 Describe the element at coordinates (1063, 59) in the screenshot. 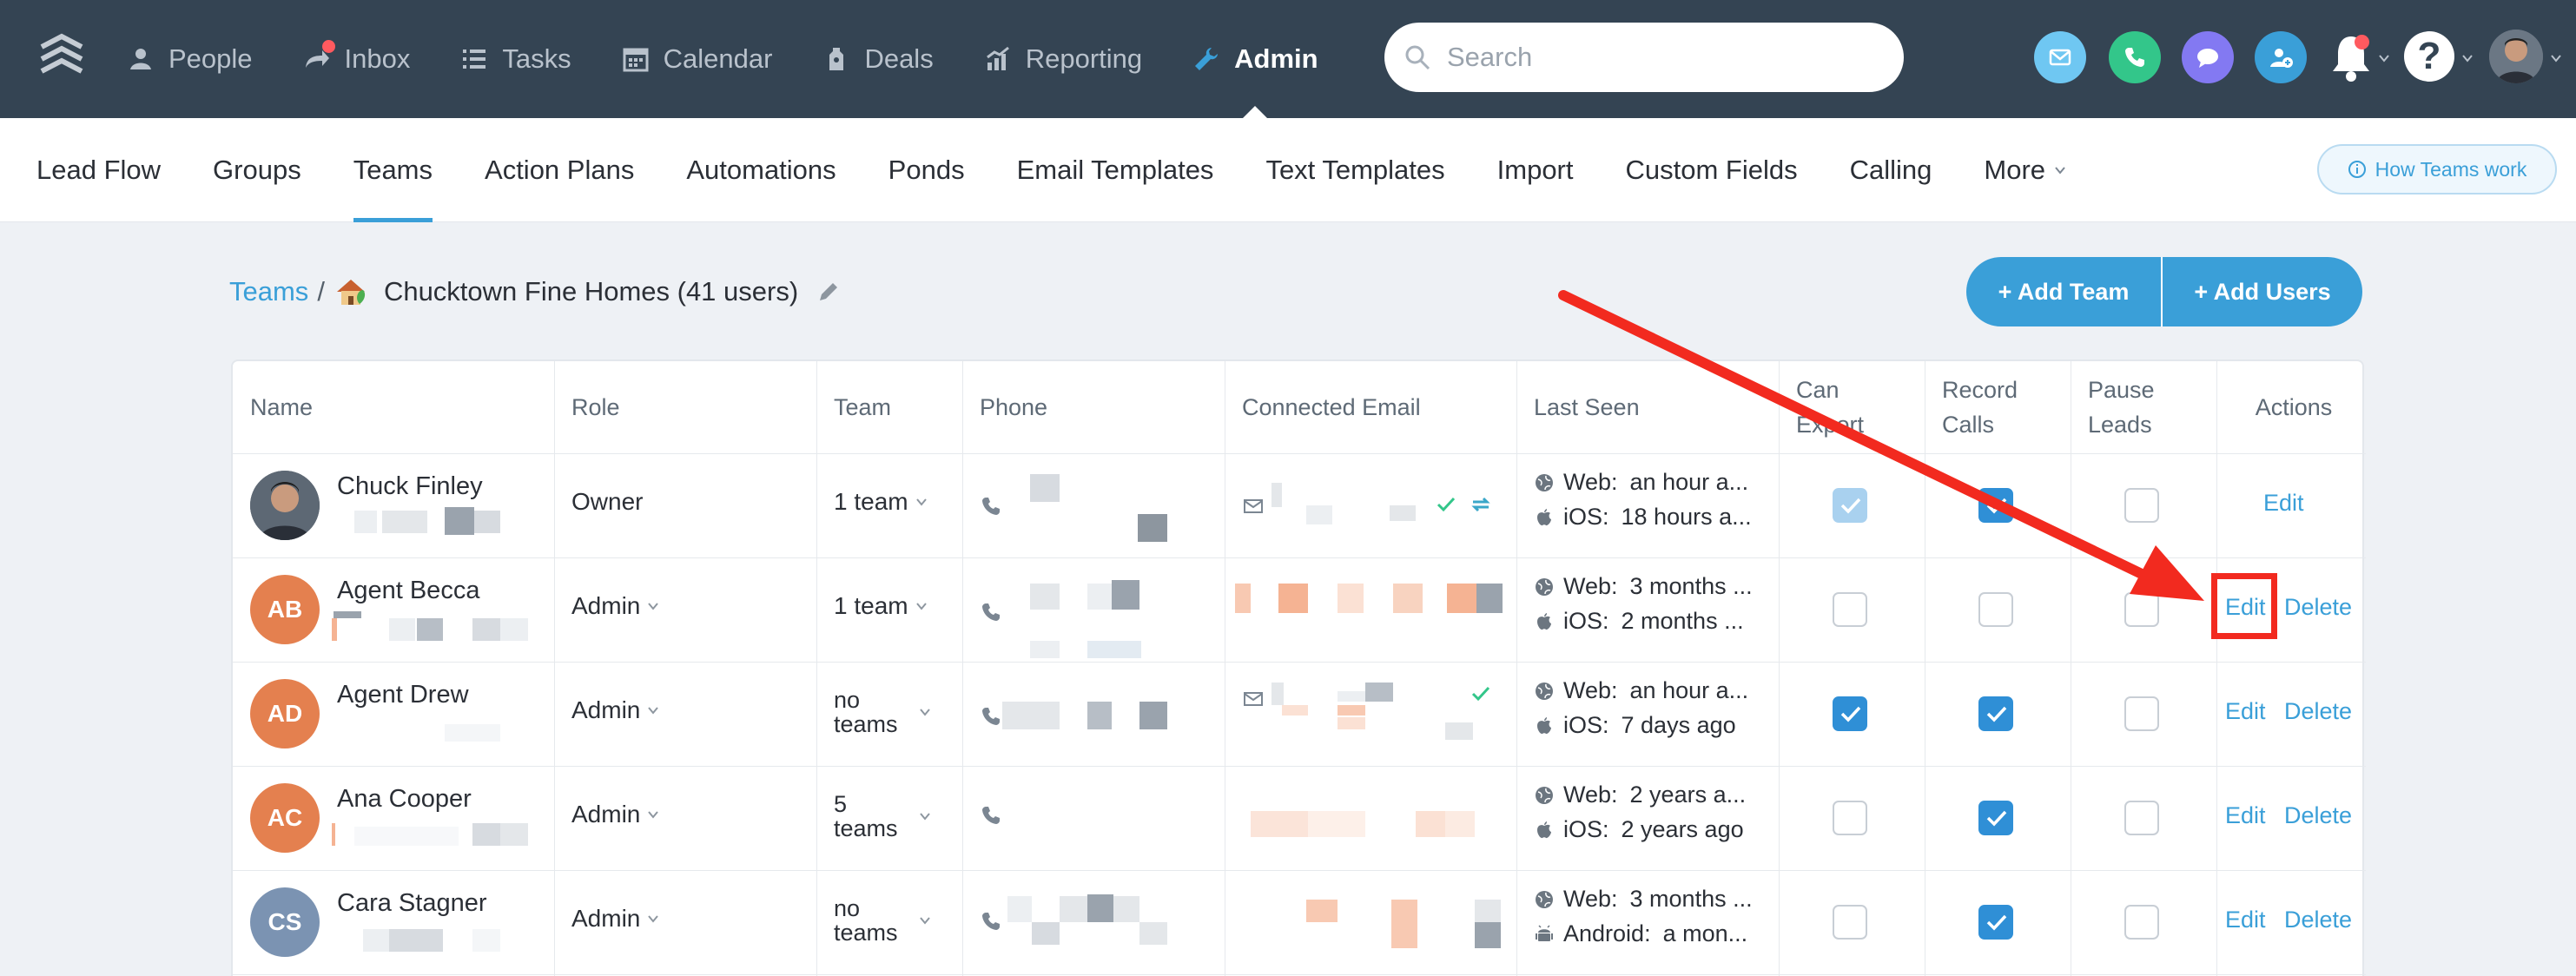

I see `nav-reporting: Reporting` at that location.